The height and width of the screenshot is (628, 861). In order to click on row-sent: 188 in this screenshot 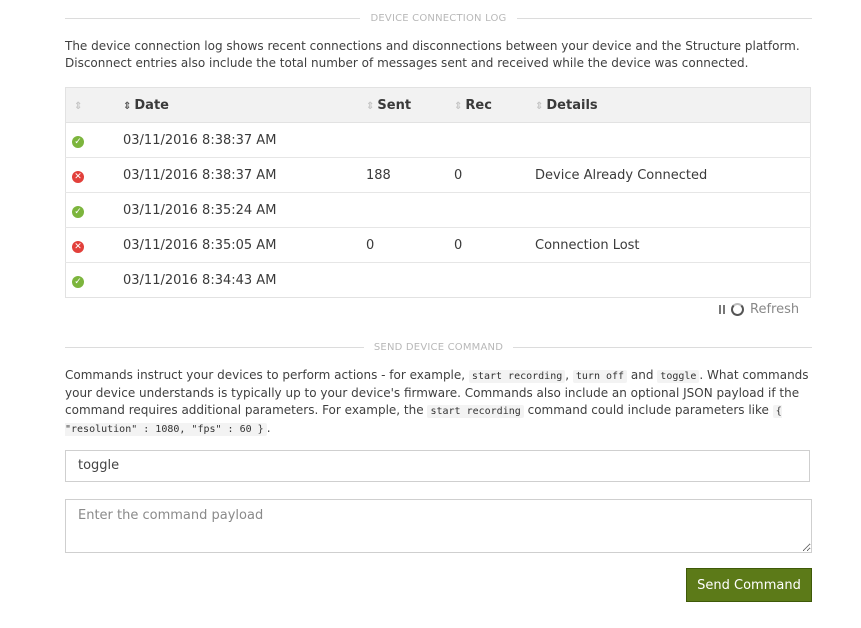, I will do `click(410, 175)`.